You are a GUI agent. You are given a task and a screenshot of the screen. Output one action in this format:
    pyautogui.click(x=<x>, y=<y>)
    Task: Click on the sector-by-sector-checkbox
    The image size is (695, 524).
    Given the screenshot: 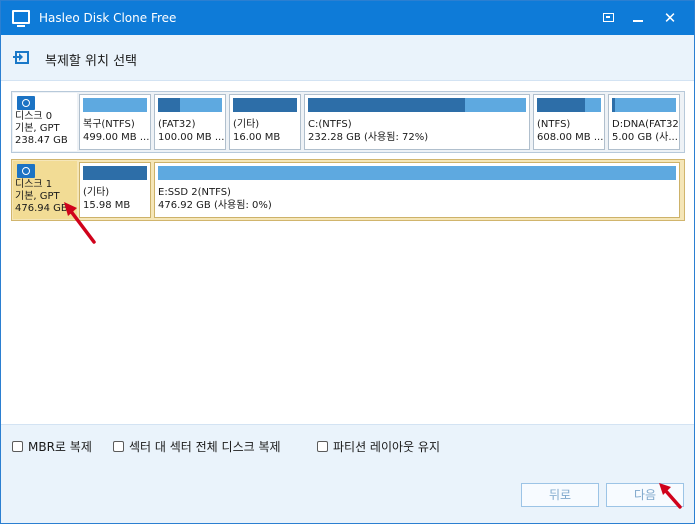 What is the action you would take?
    pyautogui.click(x=118, y=446)
    